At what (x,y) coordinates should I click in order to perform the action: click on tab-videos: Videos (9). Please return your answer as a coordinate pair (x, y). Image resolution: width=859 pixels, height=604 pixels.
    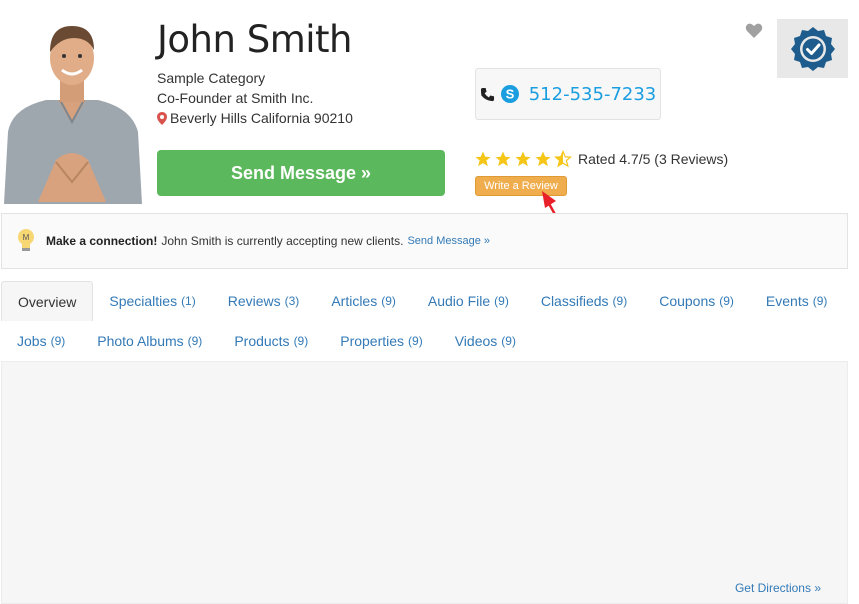
    Looking at the image, I should click on (485, 341).